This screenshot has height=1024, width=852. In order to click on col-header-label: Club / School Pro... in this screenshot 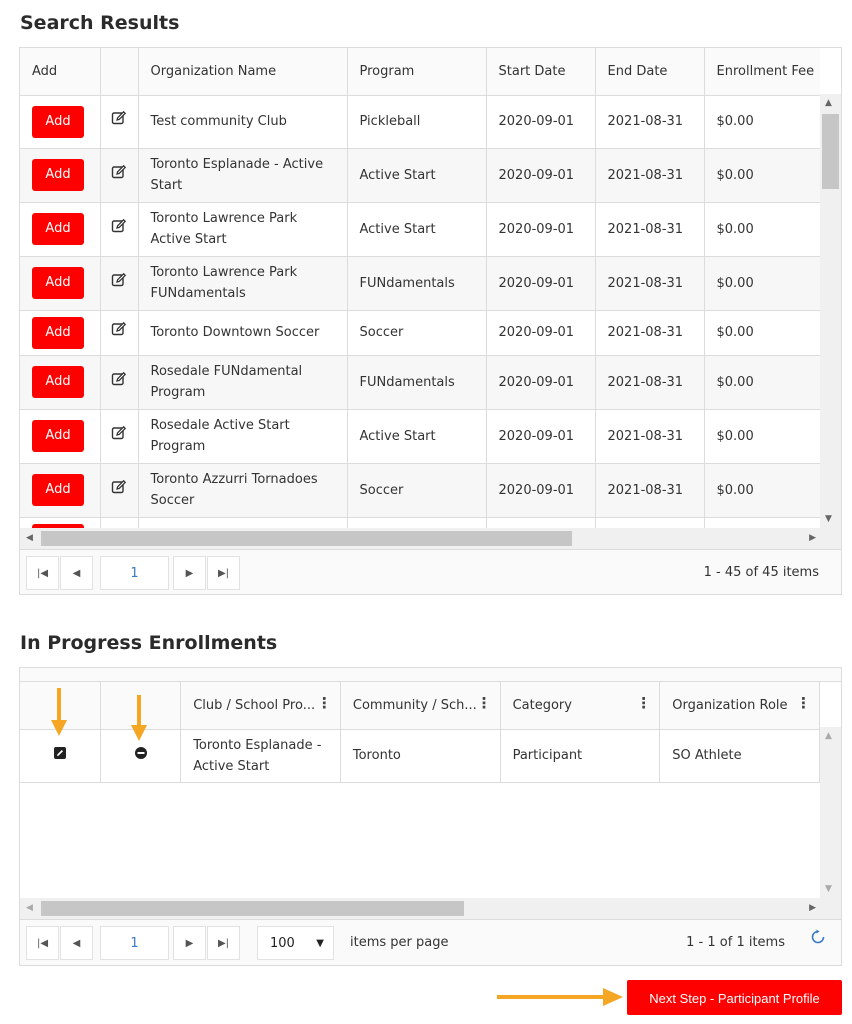, I will do `click(254, 705)`.